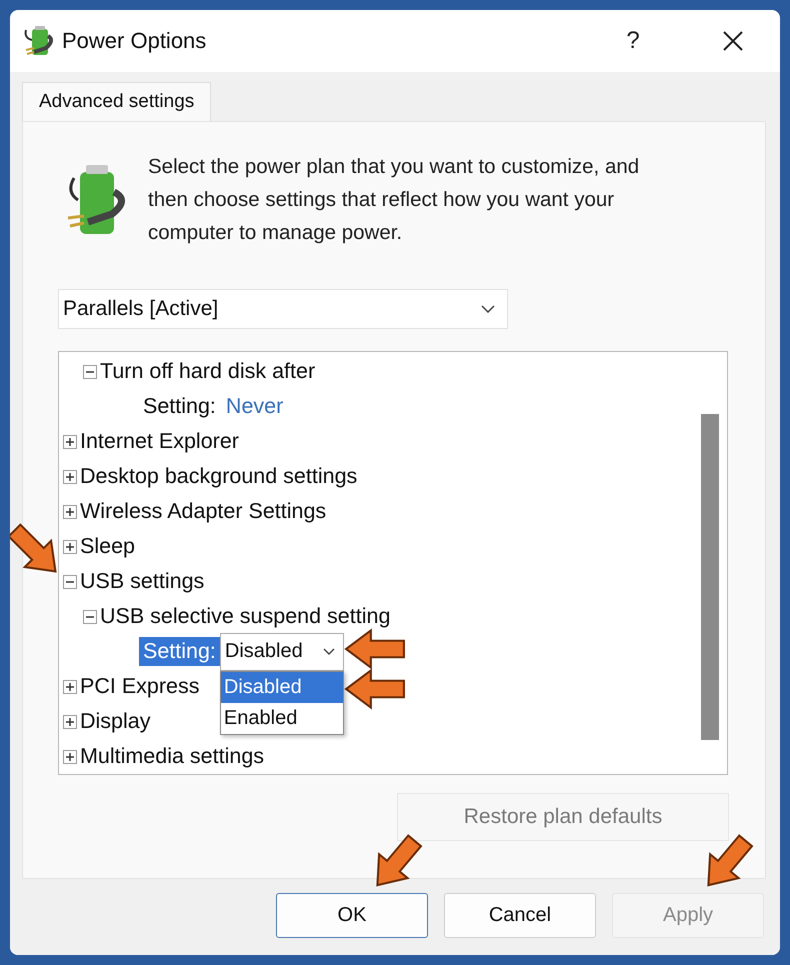  What do you see at coordinates (394, 200) in the screenshot?
I see `instruction-text: Select the power plan that you want to customize, and then choose settings that reflect how you want your computer to manage power.` at bounding box center [394, 200].